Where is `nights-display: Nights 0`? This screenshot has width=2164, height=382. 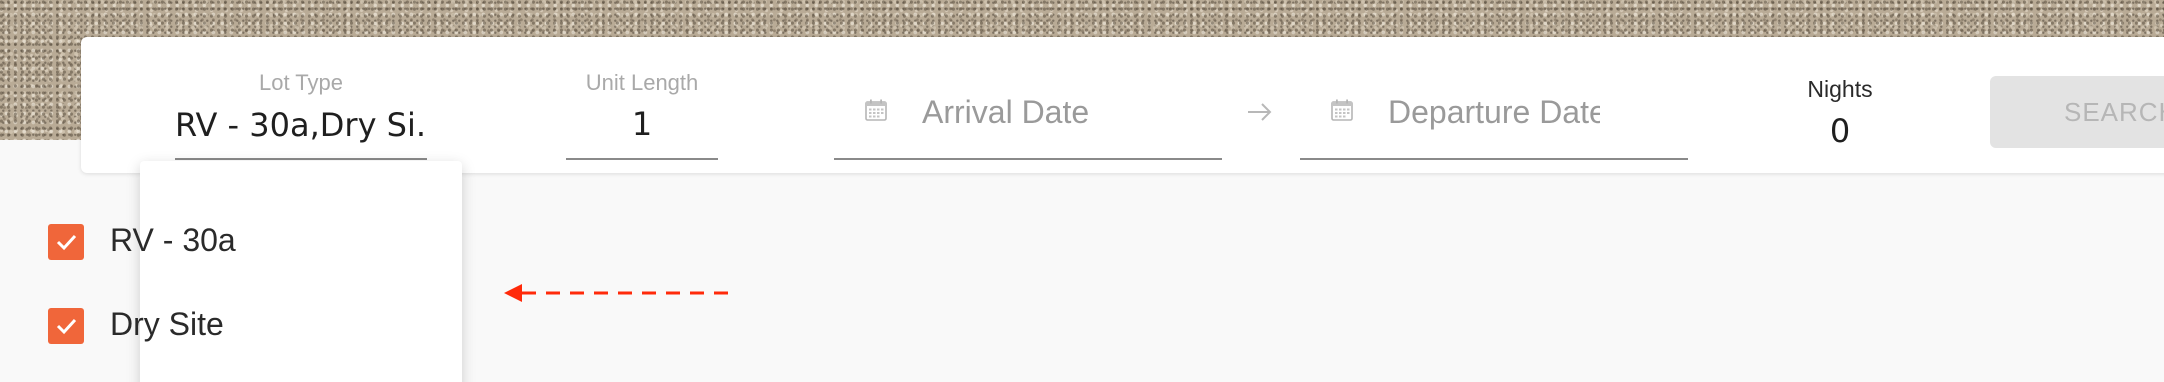
nights-display: Nights 0 is located at coordinates (1840, 112).